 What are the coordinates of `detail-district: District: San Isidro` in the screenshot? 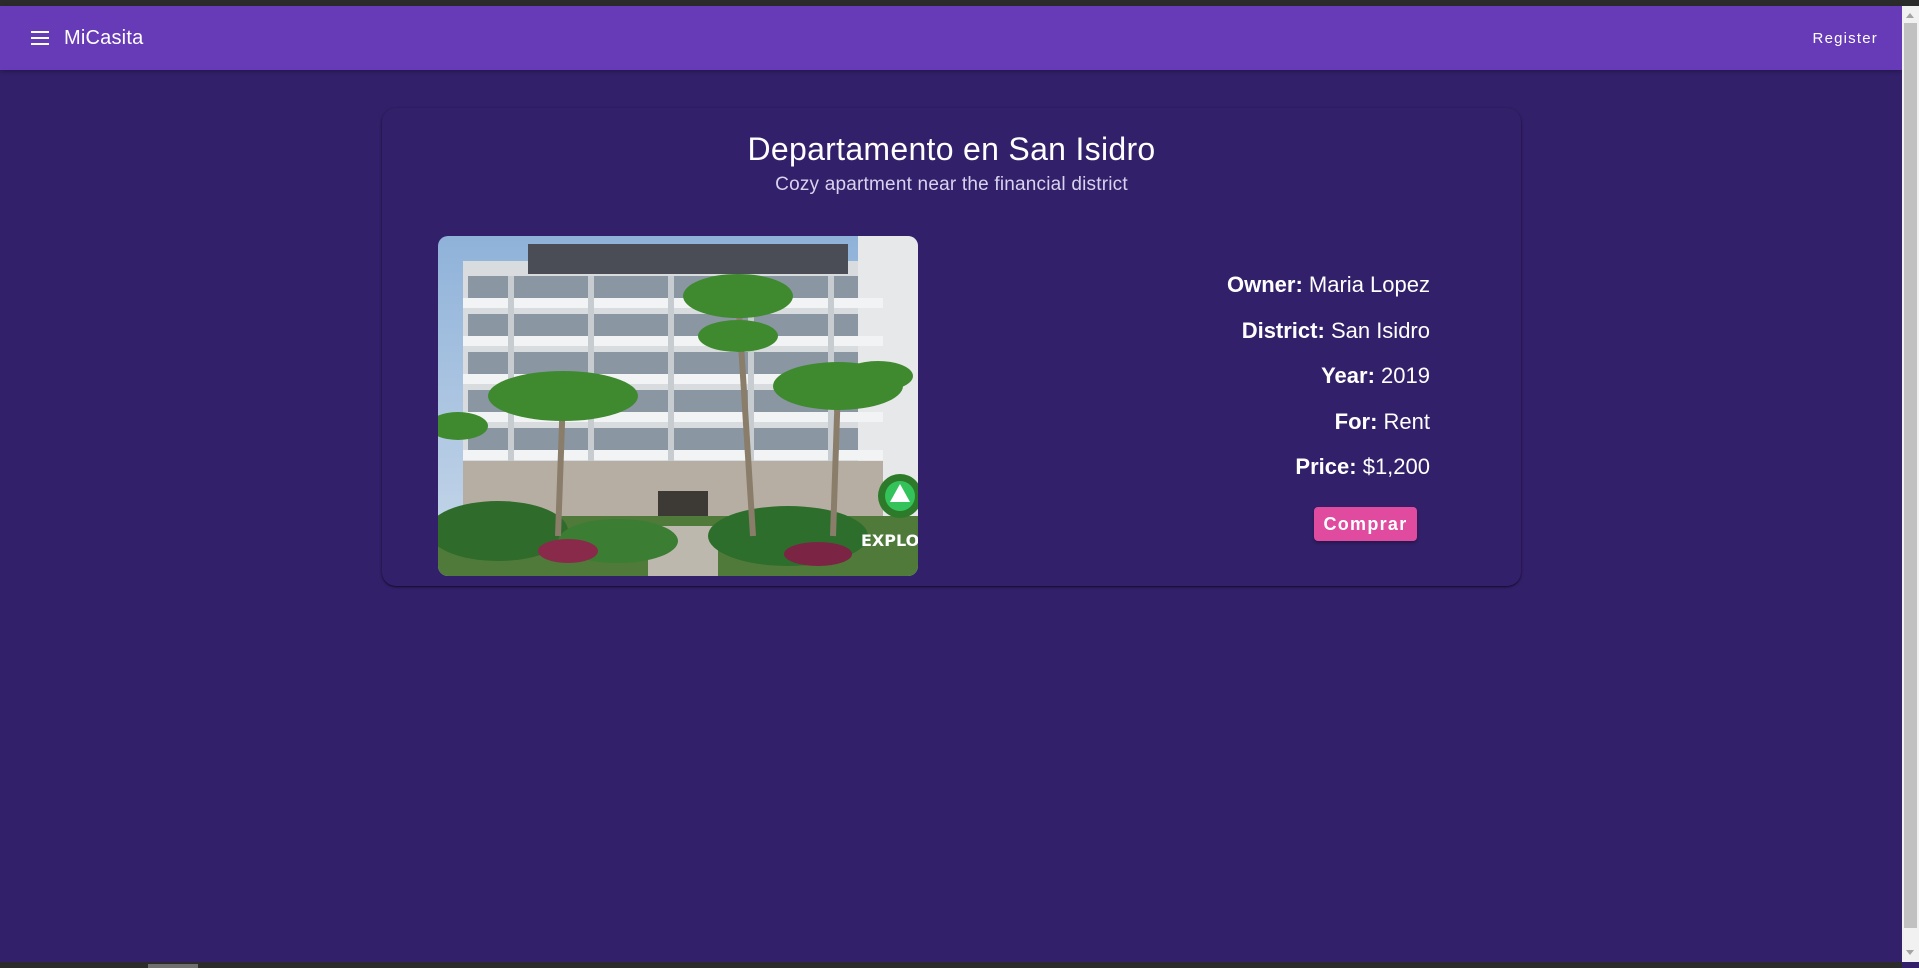 It's located at (1328, 340).